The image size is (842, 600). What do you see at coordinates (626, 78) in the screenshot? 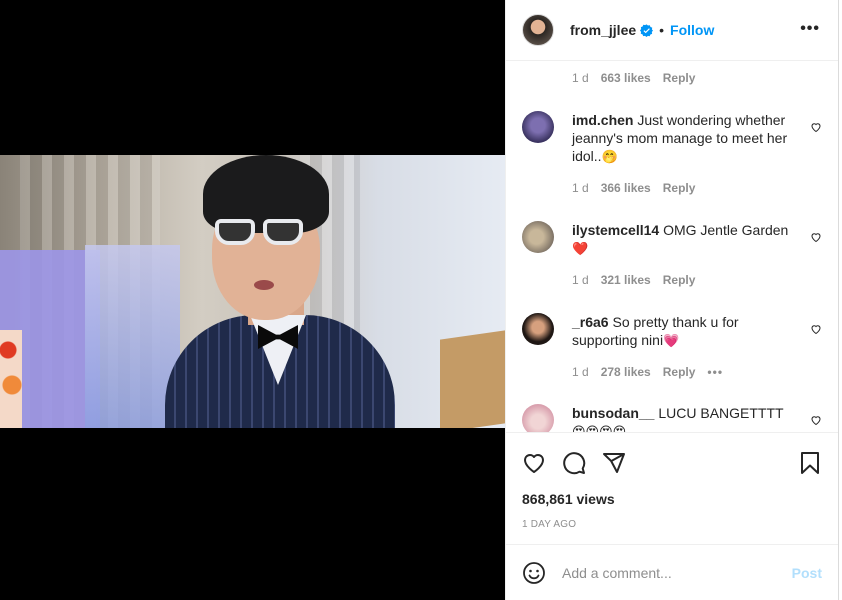
I see `comment-likes: 663 likes` at bounding box center [626, 78].